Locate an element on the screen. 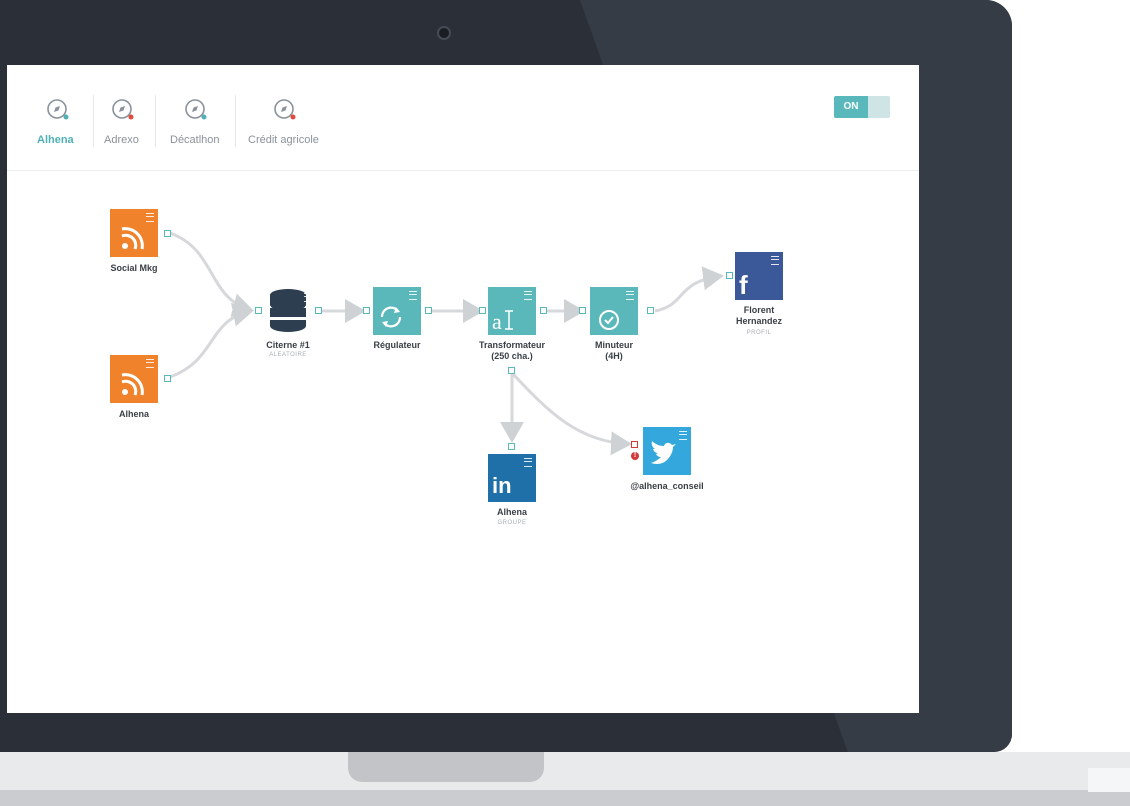  error-icon: ! is located at coordinates (635, 456).